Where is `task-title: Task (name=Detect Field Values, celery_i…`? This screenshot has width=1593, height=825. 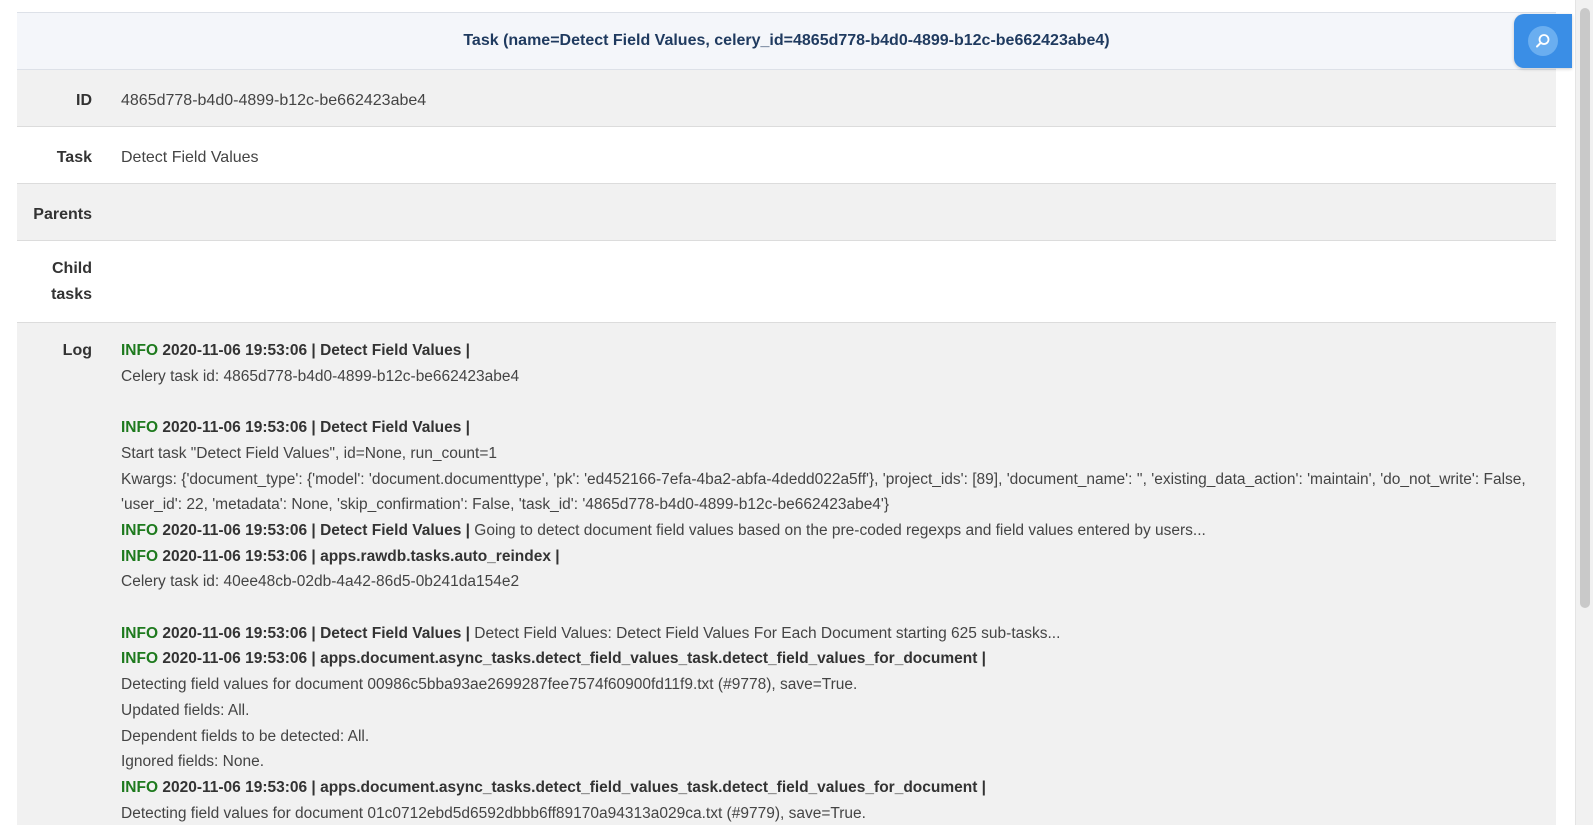
task-title: Task (name=Detect Field Values, celery_i… is located at coordinates (786, 40).